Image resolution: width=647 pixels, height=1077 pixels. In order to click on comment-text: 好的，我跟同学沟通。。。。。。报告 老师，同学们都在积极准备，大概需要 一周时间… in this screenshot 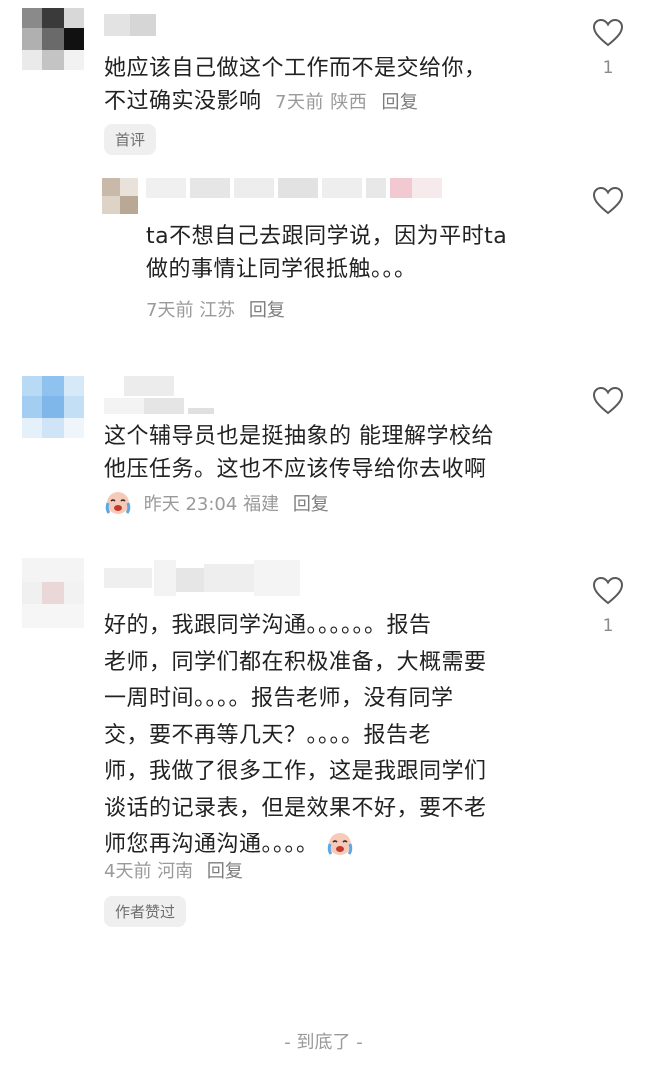, I will do `click(295, 739)`.